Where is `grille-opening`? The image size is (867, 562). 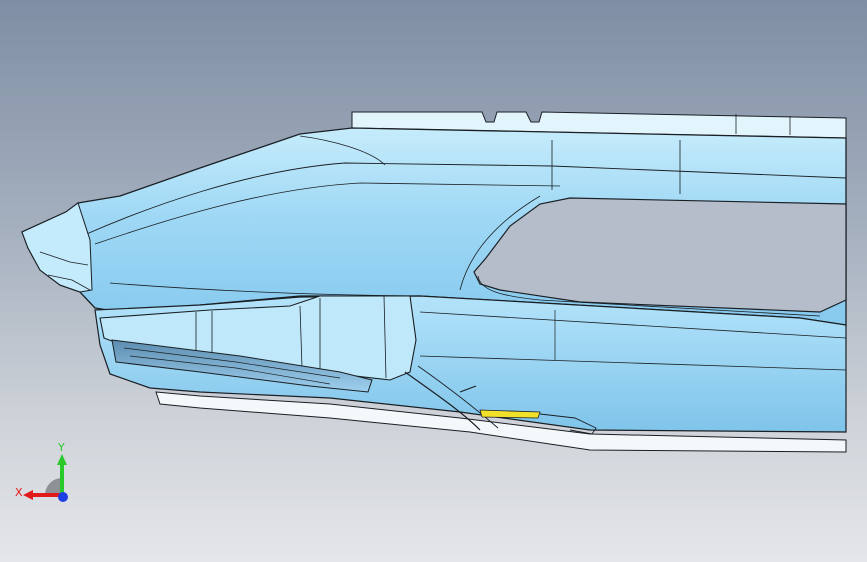 grille-opening is located at coordinates (660, 255).